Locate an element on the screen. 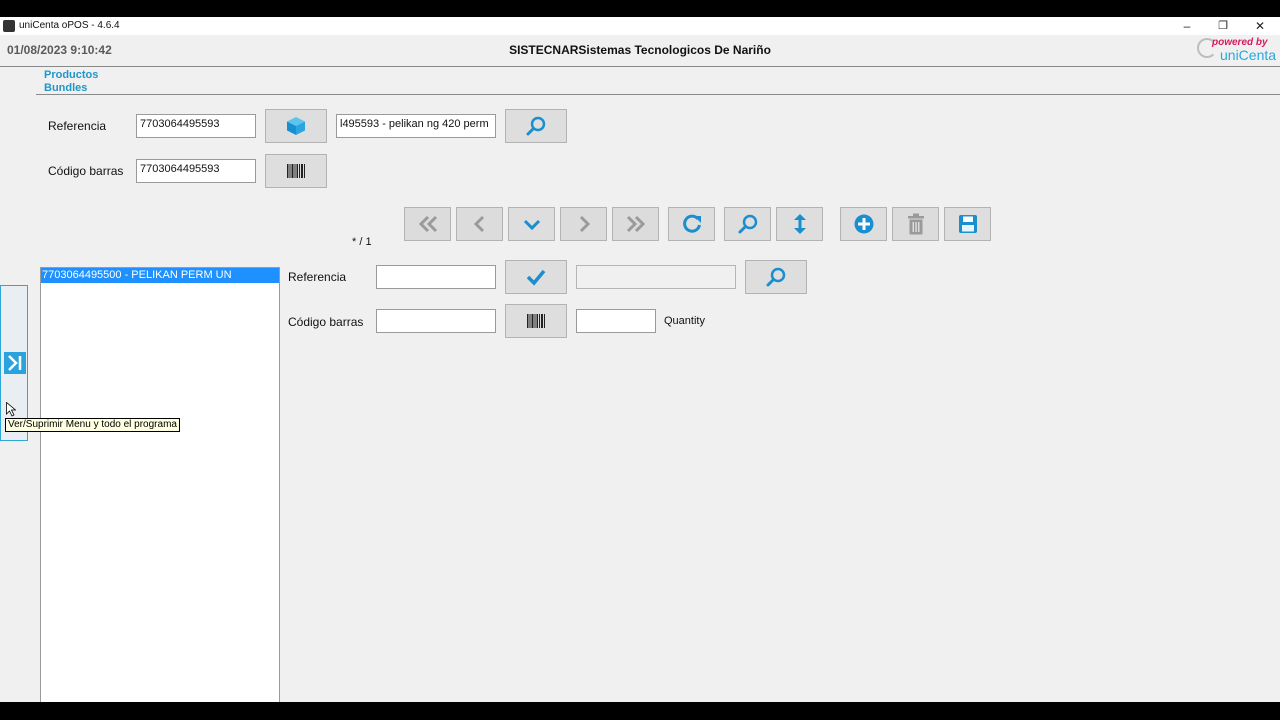  checkmark-icon is located at coordinates (536, 277).